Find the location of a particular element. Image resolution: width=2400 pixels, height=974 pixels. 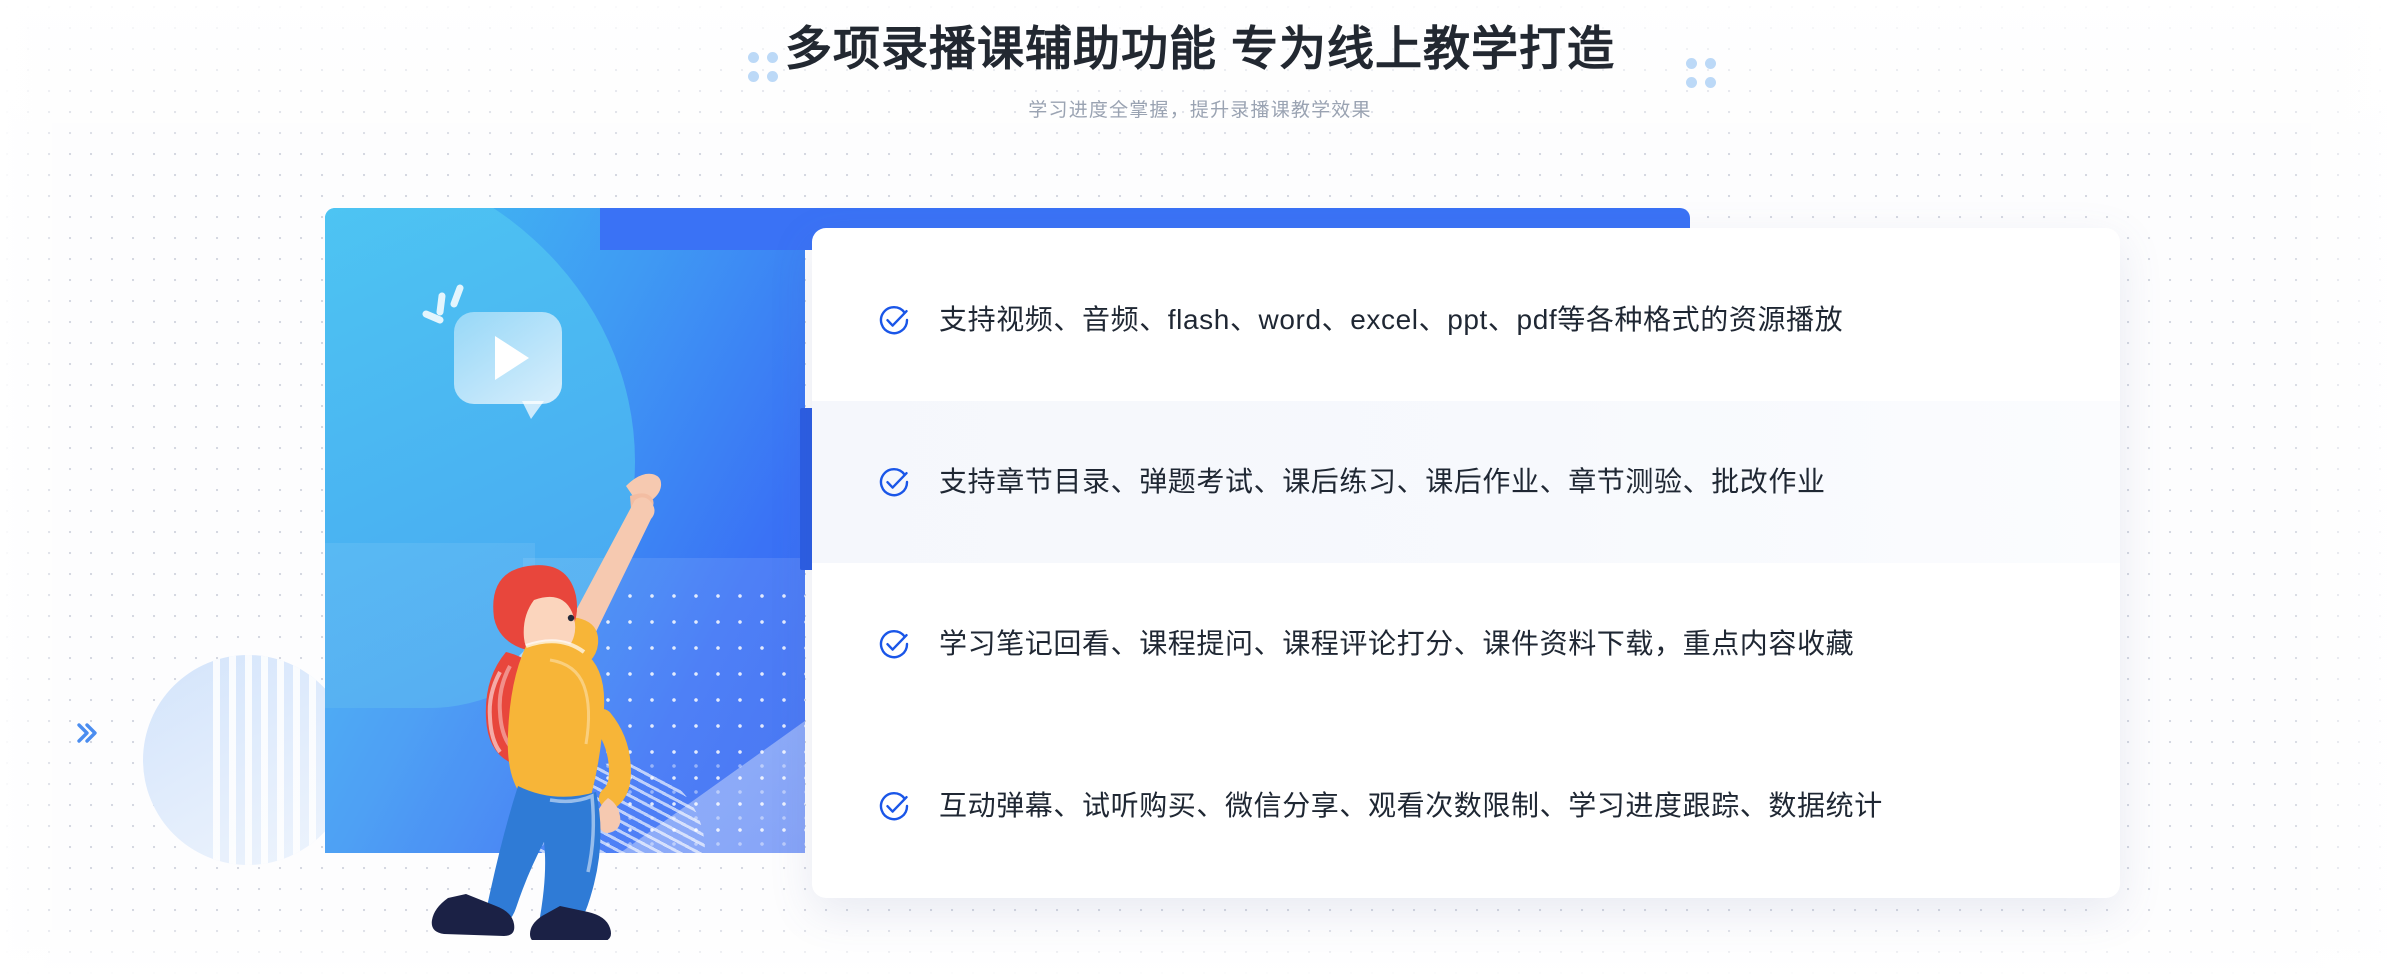

woman-pointing-illustration is located at coordinates (590, 622).